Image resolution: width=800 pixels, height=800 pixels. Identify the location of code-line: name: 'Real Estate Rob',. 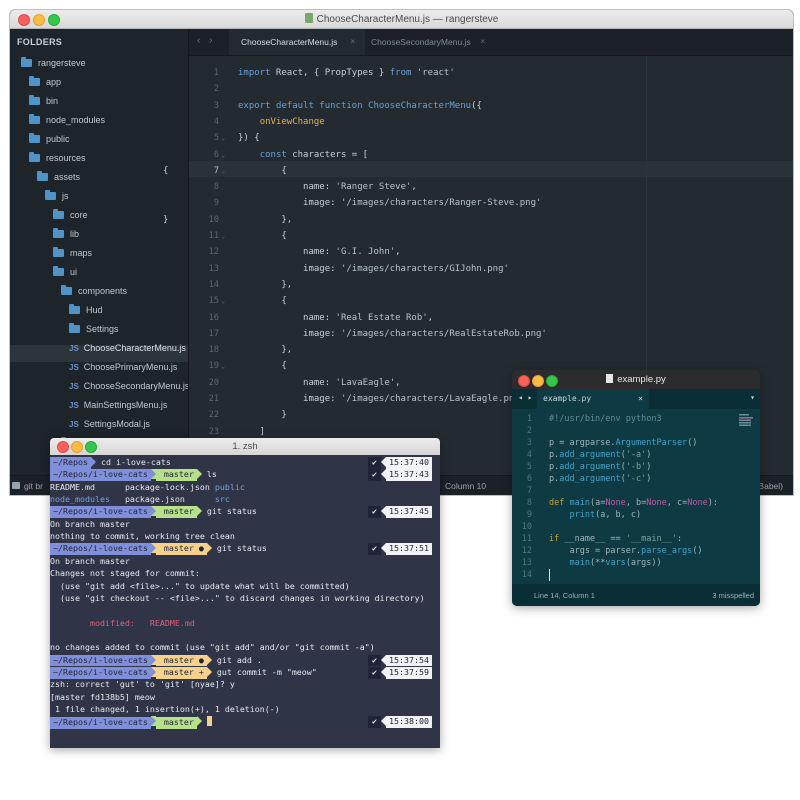
(336, 317).